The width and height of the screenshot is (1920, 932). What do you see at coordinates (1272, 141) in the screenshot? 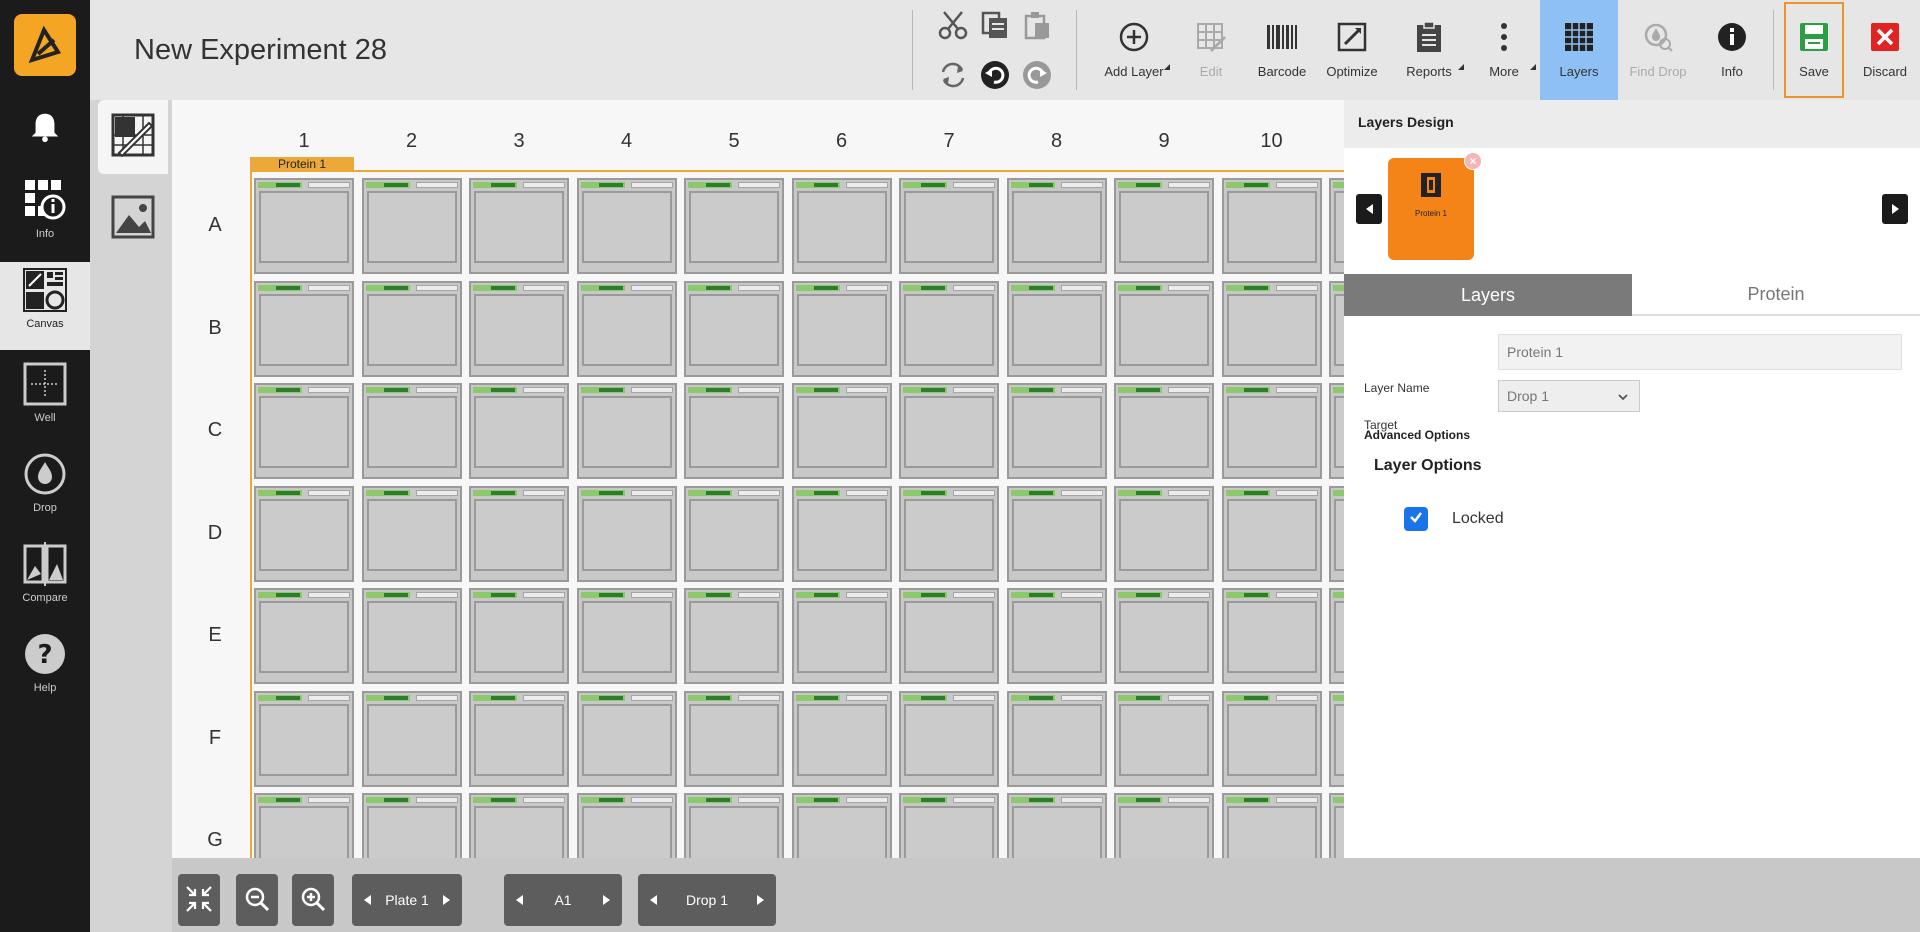
I see `column-header: 10` at bounding box center [1272, 141].